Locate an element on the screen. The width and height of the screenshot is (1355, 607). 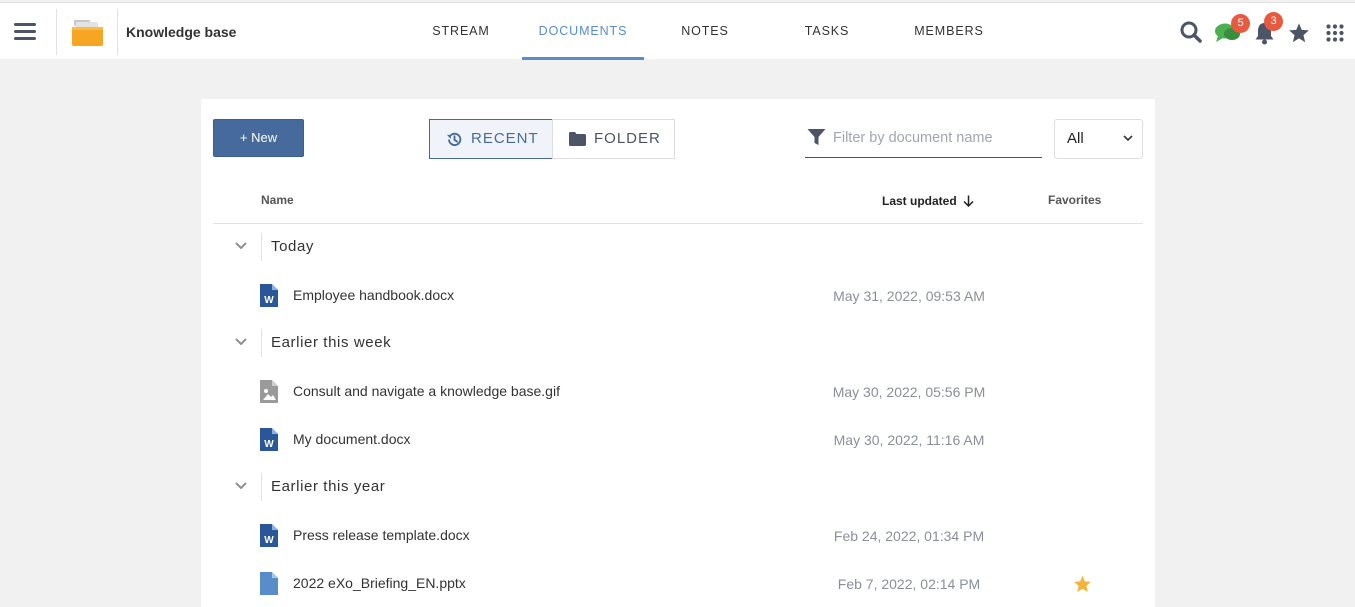
chat-badge: 5 is located at coordinates (1240, 23).